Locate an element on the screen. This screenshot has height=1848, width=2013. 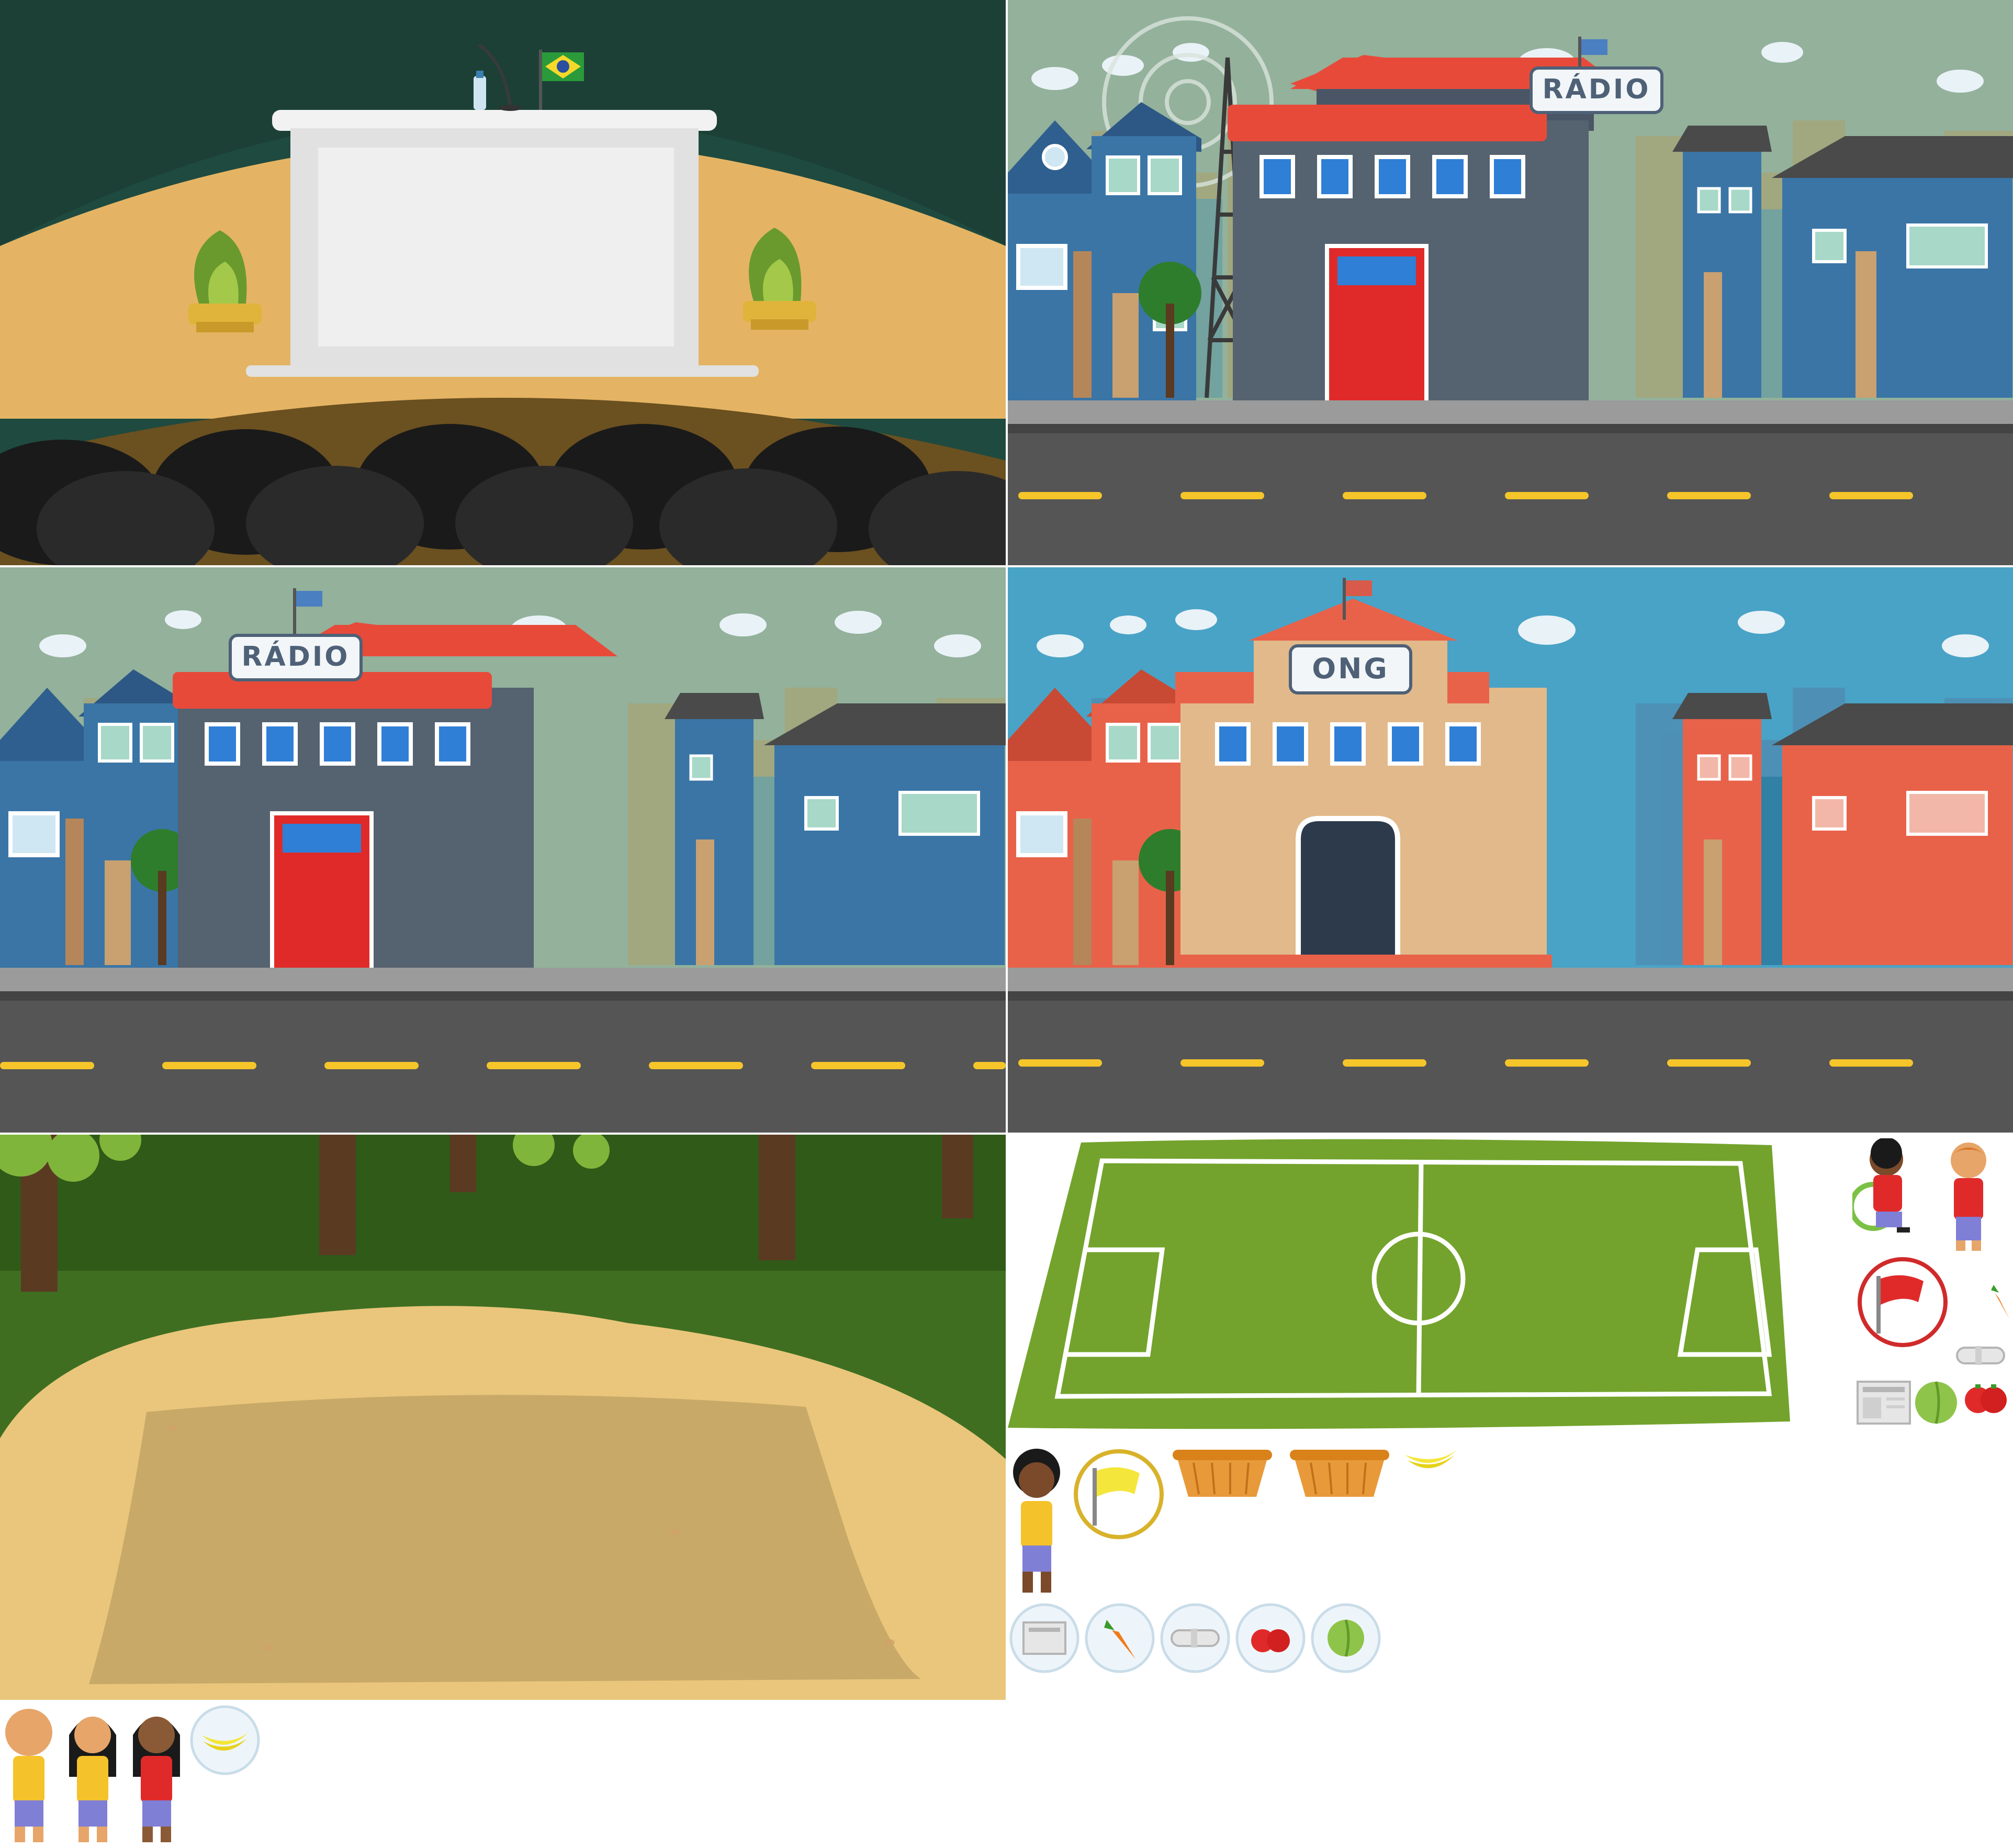
bald-boy-icon is located at coordinates (28, 1775).